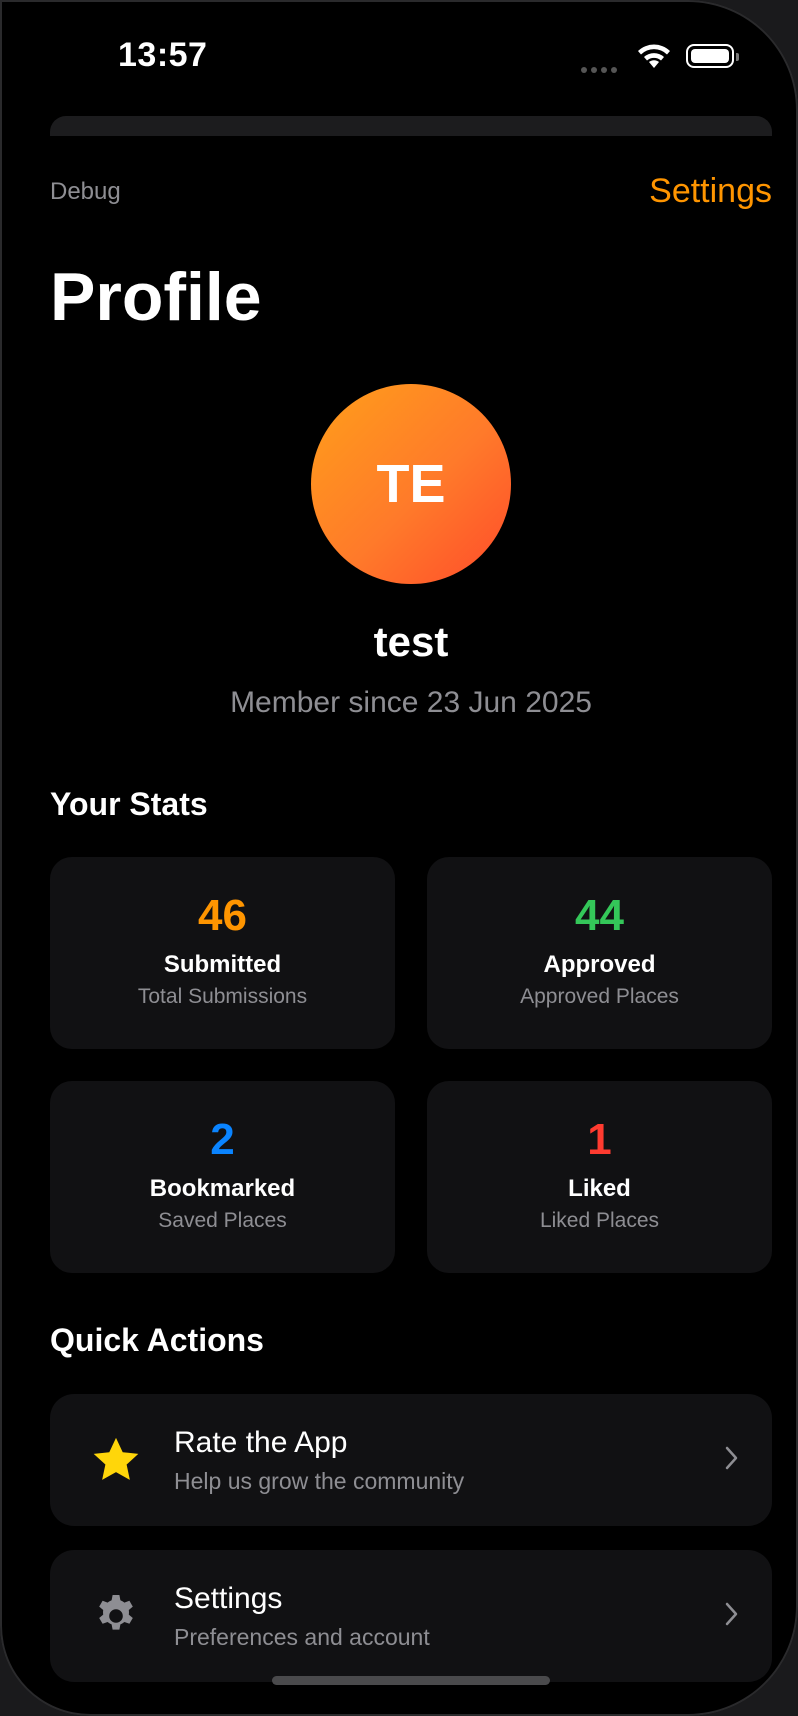  What do you see at coordinates (222, 1220) in the screenshot?
I see `stat-subtitle: Saved Places` at bounding box center [222, 1220].